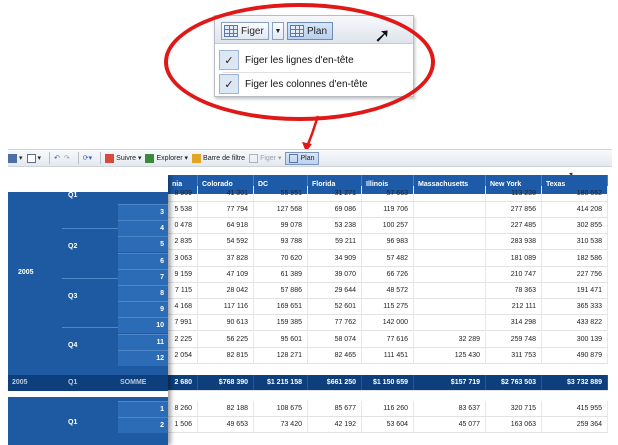 The height and width of the screenshot is (445, 618). Describe the element at coordinates (281, 242) in the screenshot. I see `table-cell: 93 788` at that location.